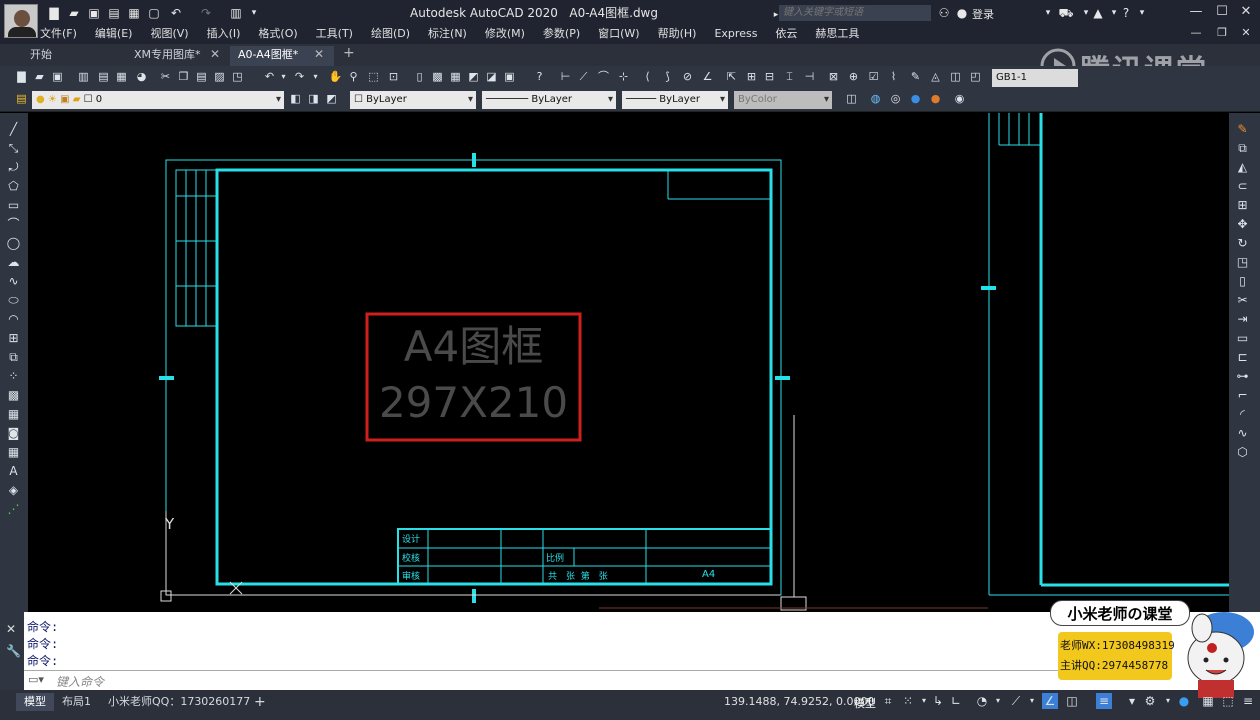  What do you see at coordinates (1196, 12) in the screenshot?
I see `minimize-button: —` at bounding box center [1196, 12].